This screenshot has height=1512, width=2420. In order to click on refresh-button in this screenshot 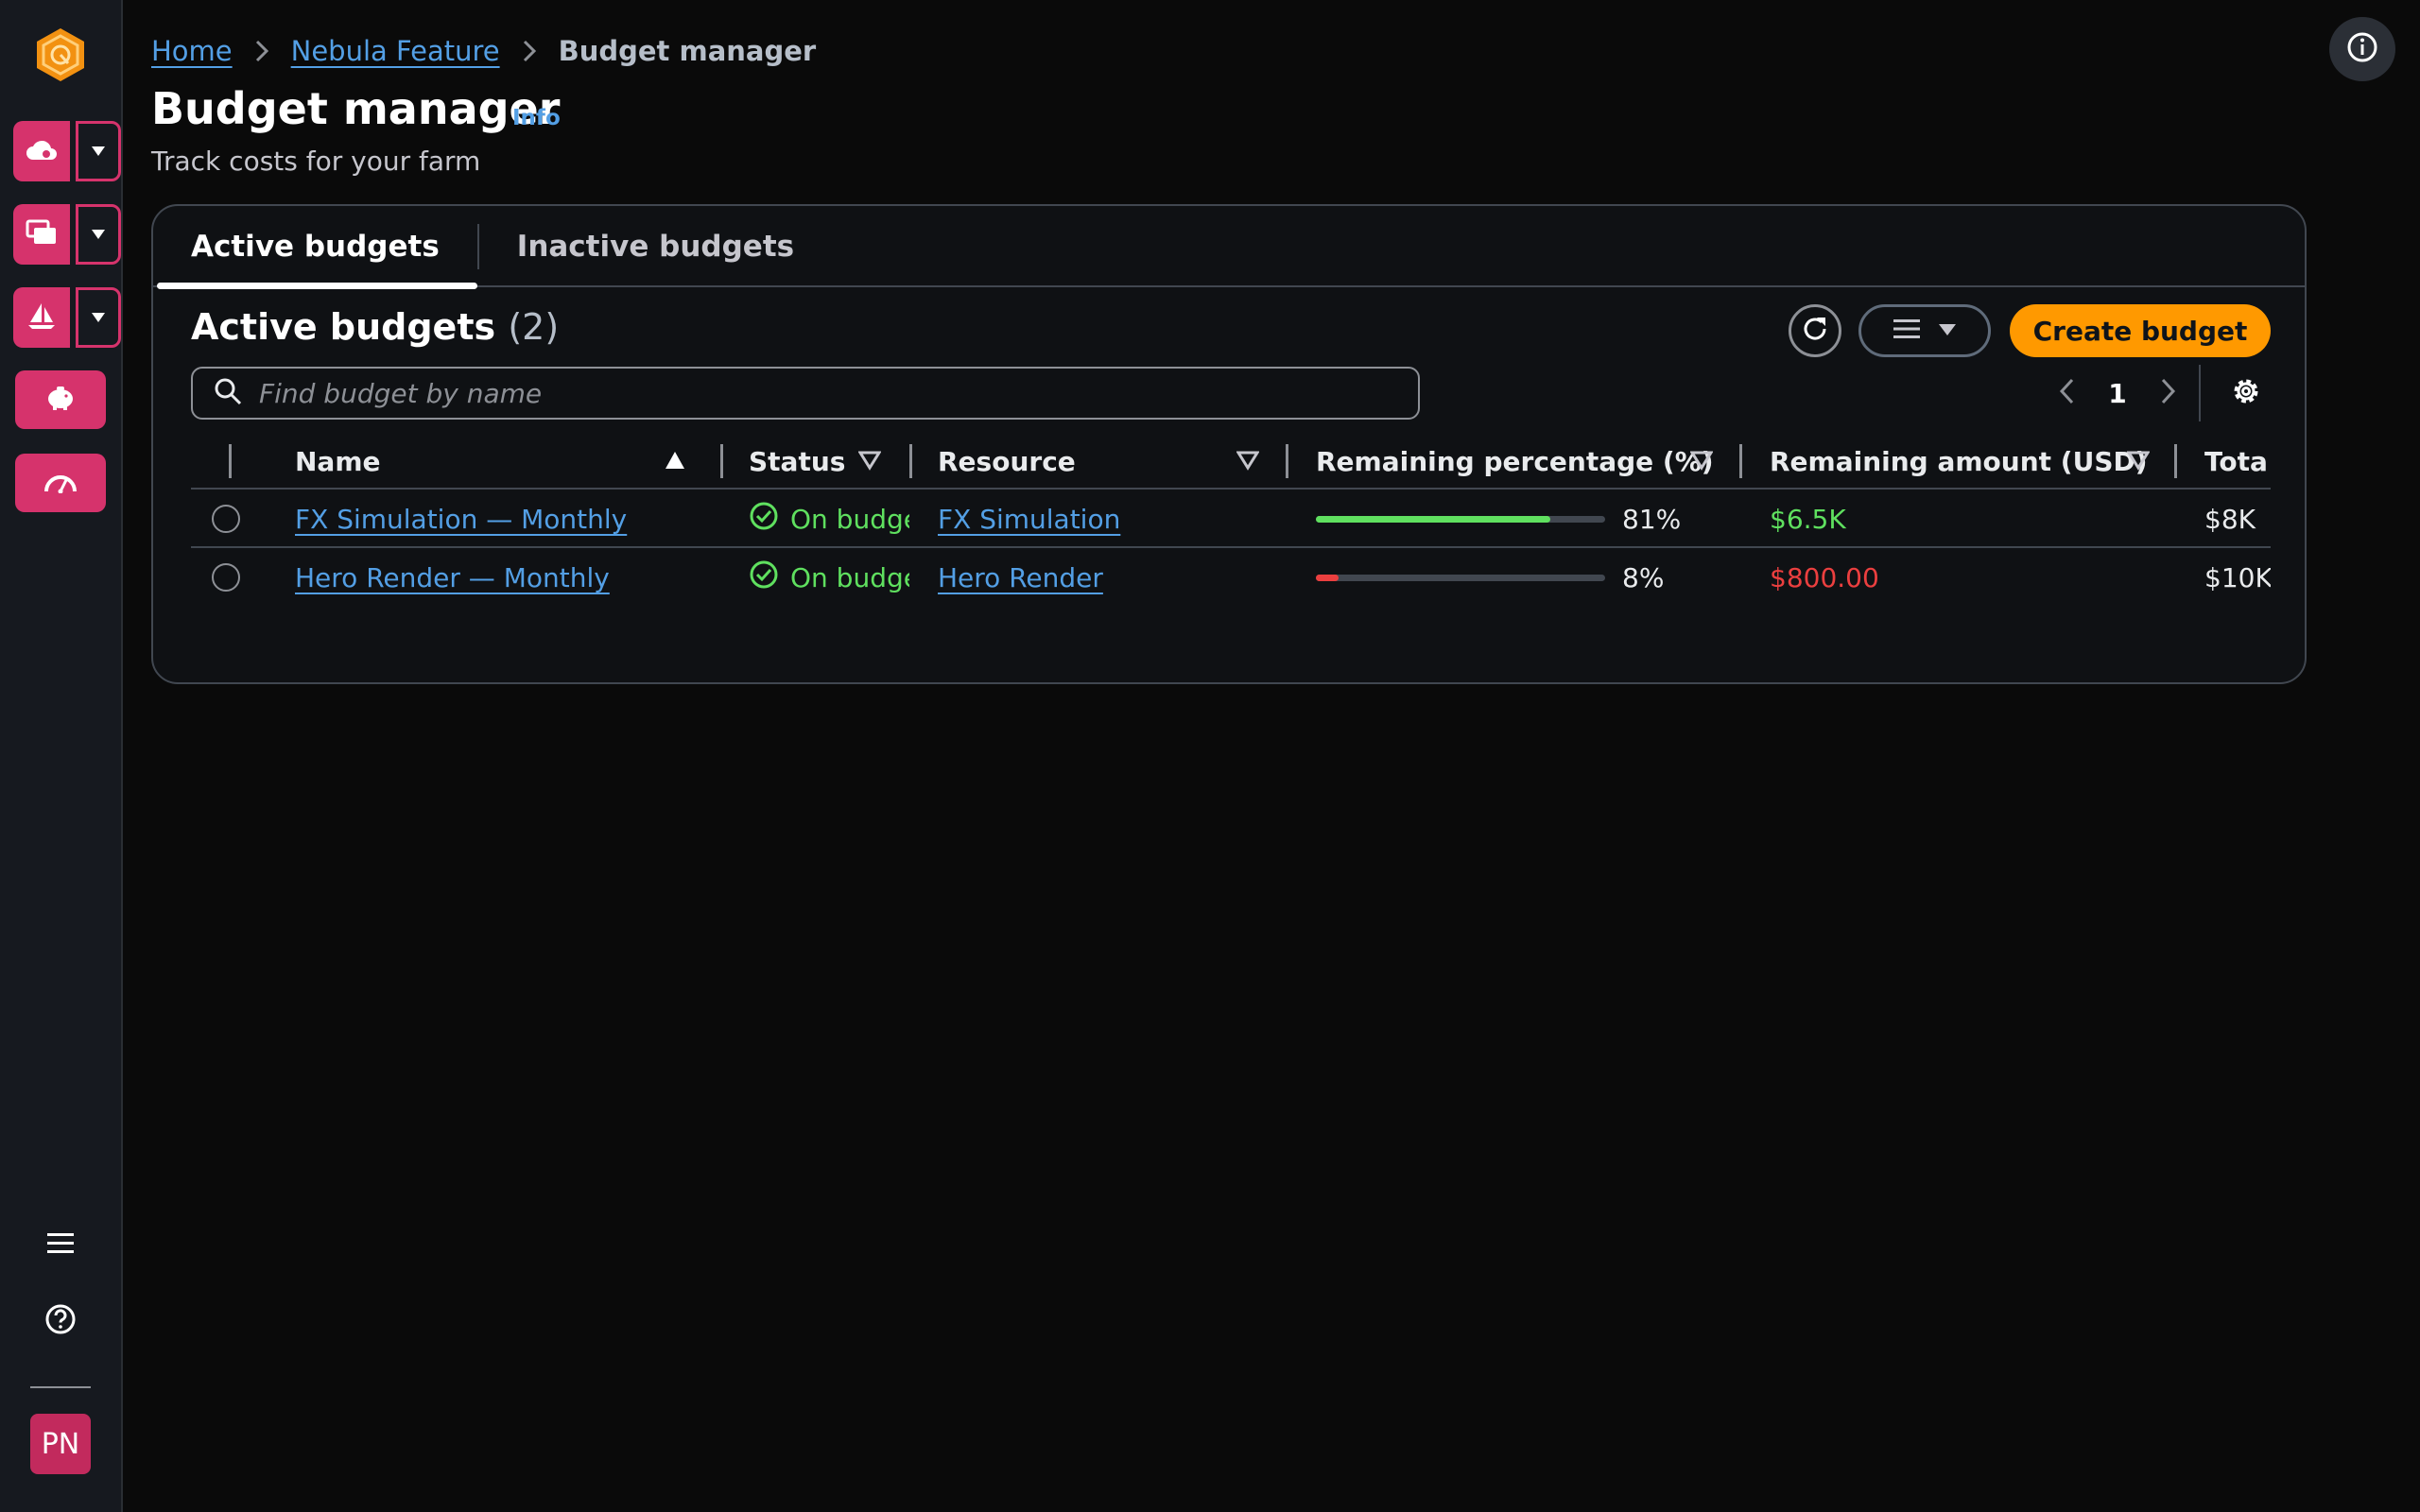, I will do `click(1815, 330)`.